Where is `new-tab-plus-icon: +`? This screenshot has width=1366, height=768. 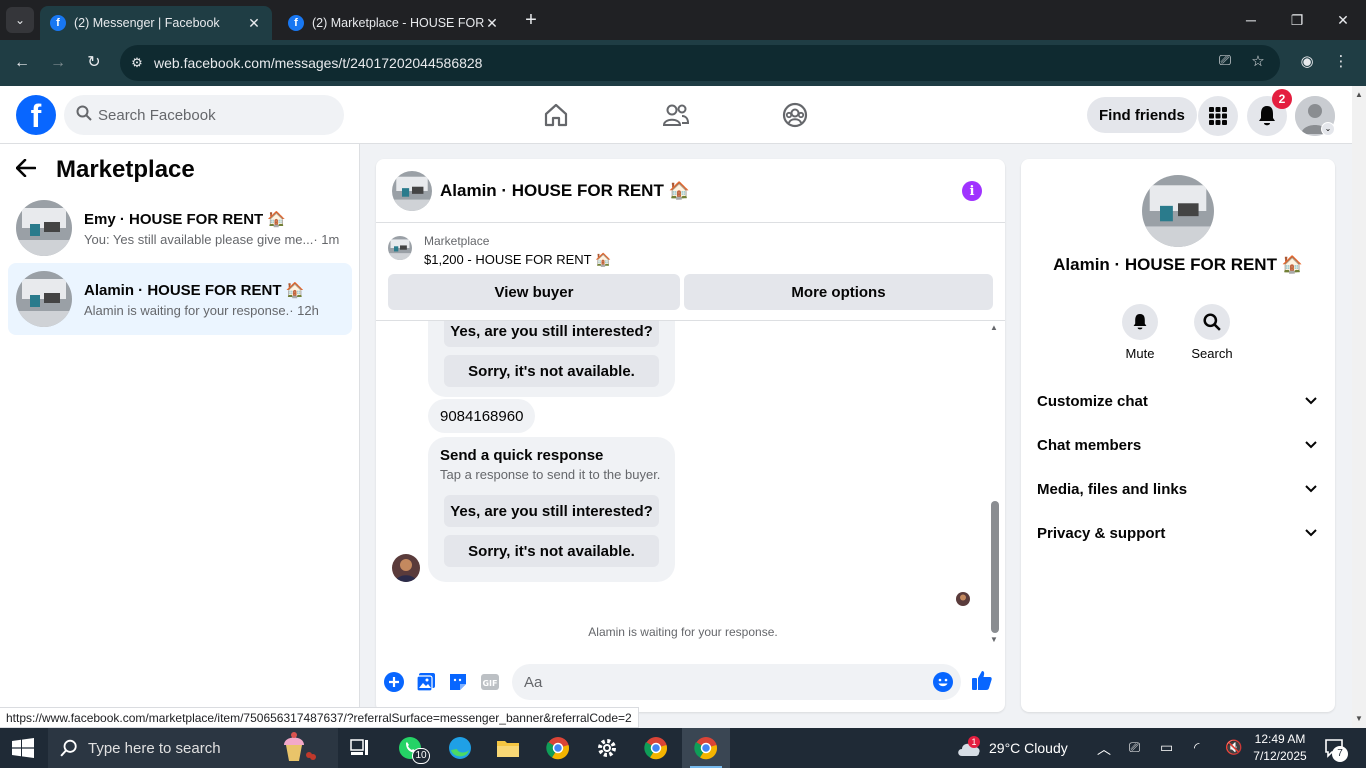
new-tab-plus-icon: + is located at coordinates (531, 20).